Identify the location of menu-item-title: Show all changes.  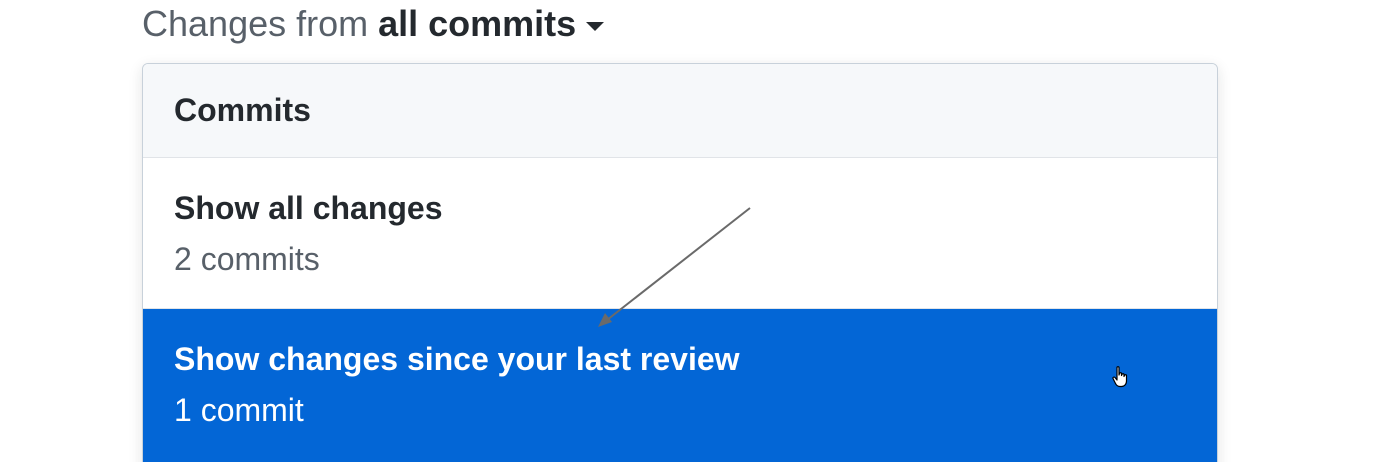
(308, 208).